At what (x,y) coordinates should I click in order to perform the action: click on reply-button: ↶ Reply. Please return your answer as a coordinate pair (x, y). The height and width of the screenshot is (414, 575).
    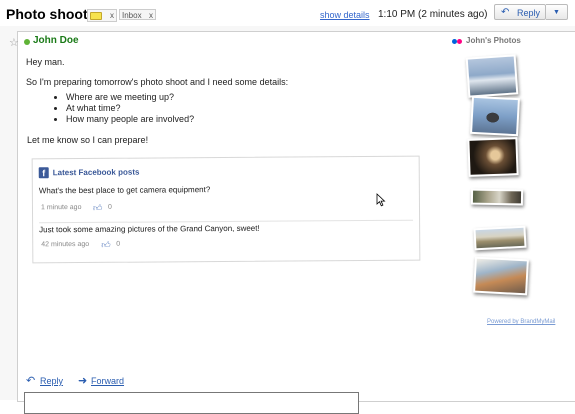
    Looking at the image, I should click on (520, 12).